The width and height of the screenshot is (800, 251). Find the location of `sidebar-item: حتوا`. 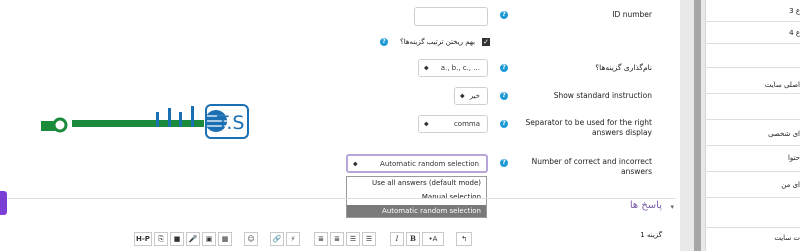

sidebar-item: حتوا is located at coordinates (752, 159).